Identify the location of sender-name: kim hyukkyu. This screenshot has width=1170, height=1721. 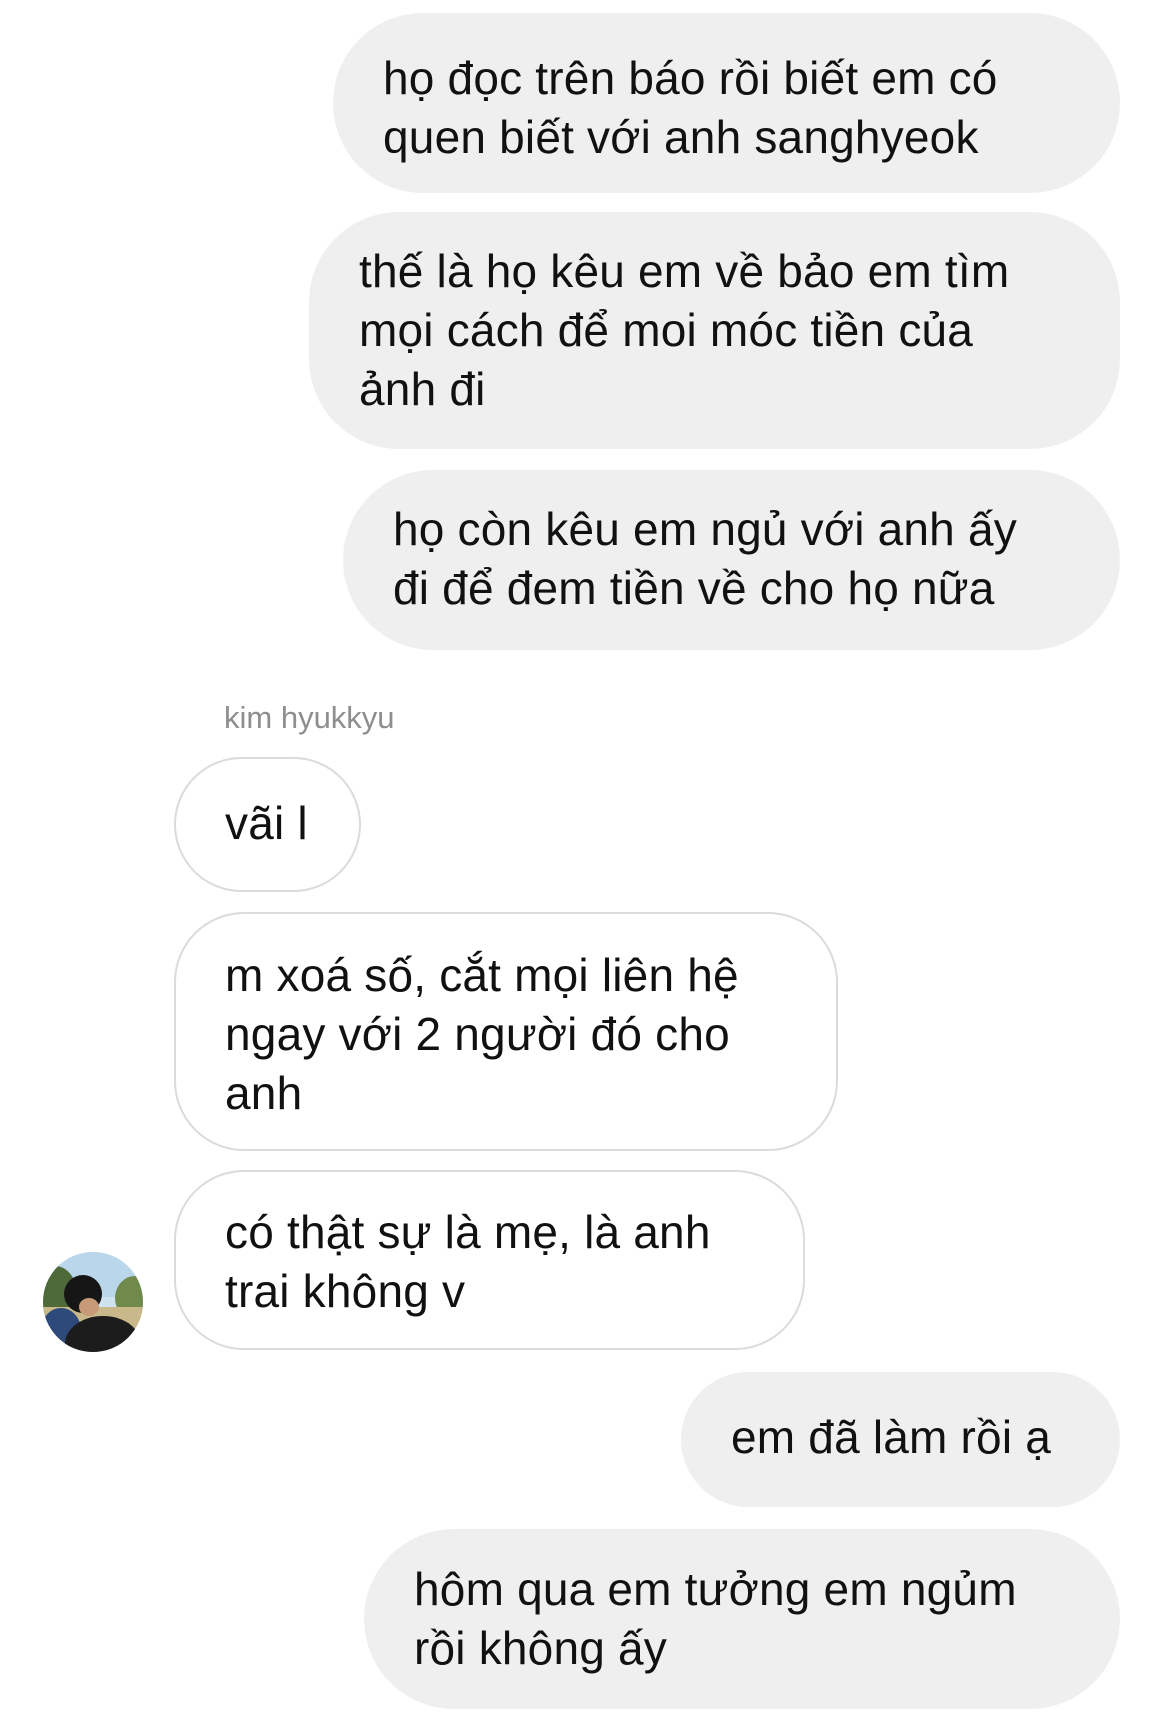
(309, 717).